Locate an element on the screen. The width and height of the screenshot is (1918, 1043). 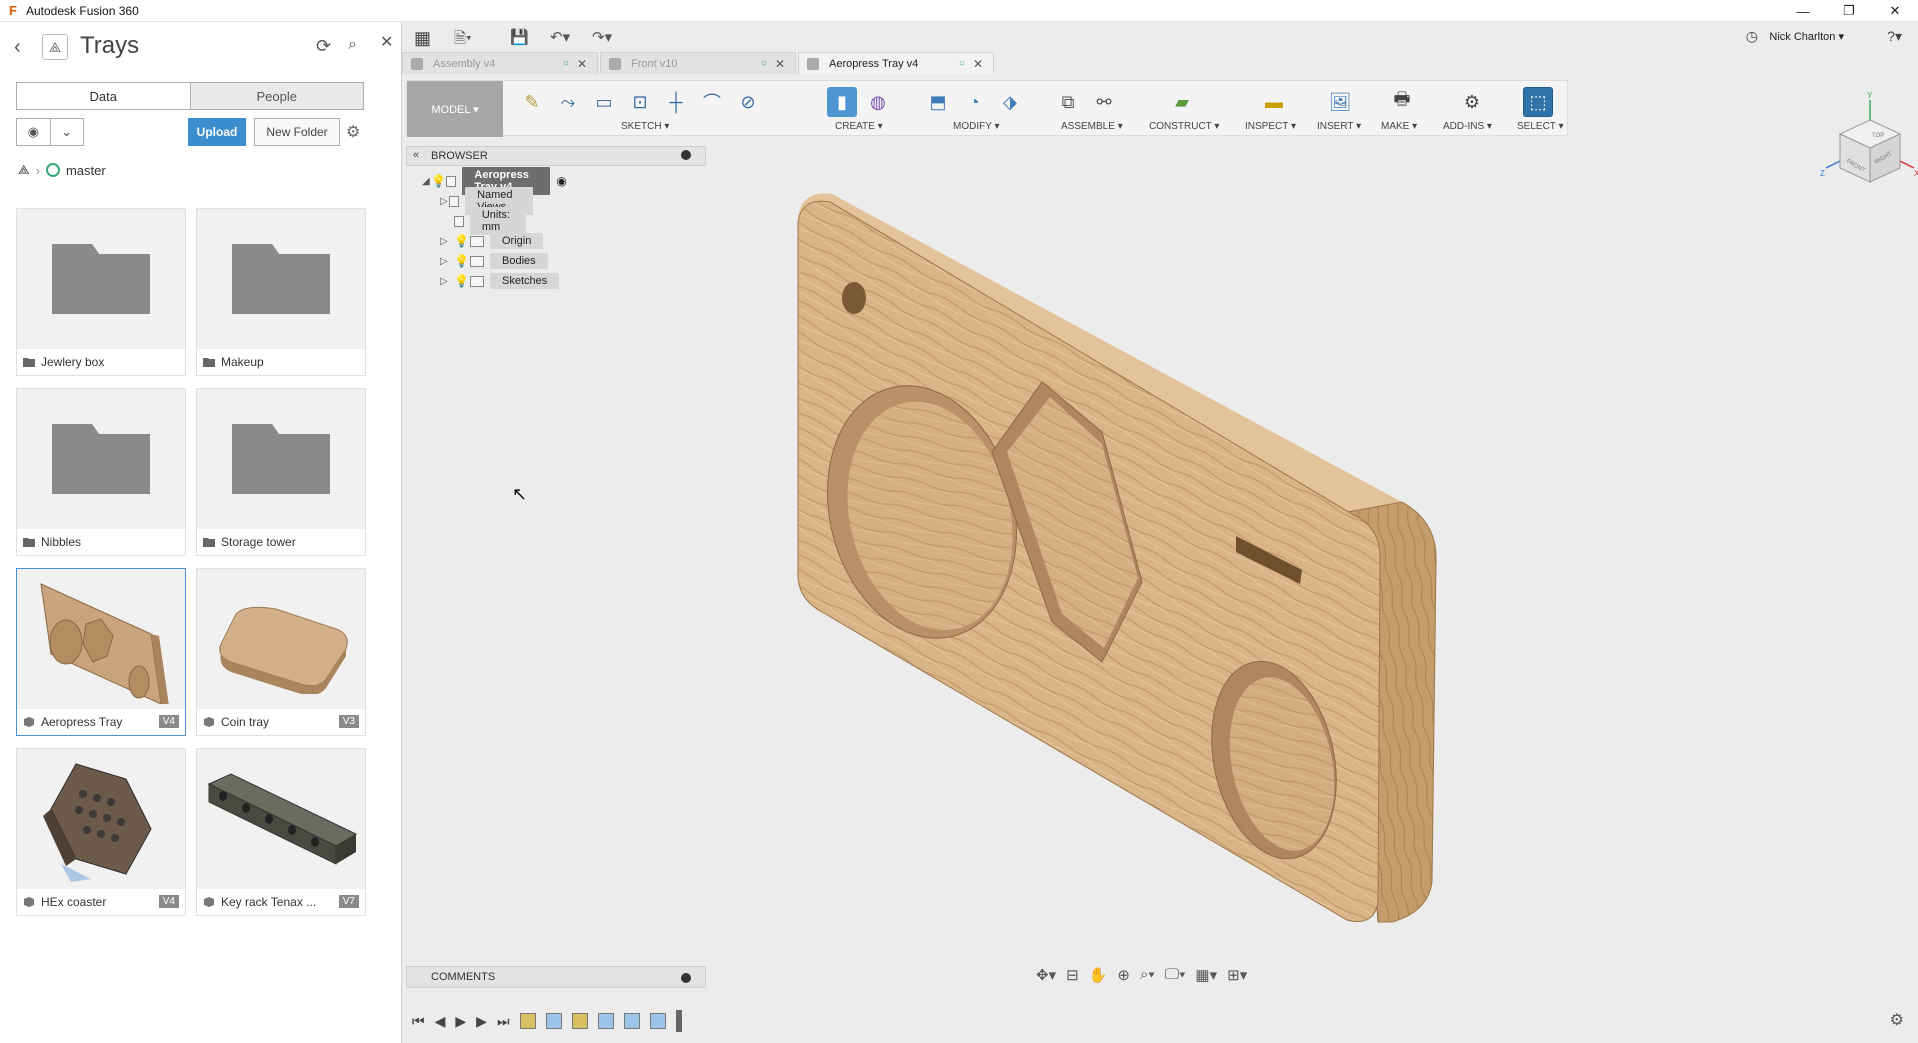
folder-card: Nibbles is located at coordinates (101, 472).